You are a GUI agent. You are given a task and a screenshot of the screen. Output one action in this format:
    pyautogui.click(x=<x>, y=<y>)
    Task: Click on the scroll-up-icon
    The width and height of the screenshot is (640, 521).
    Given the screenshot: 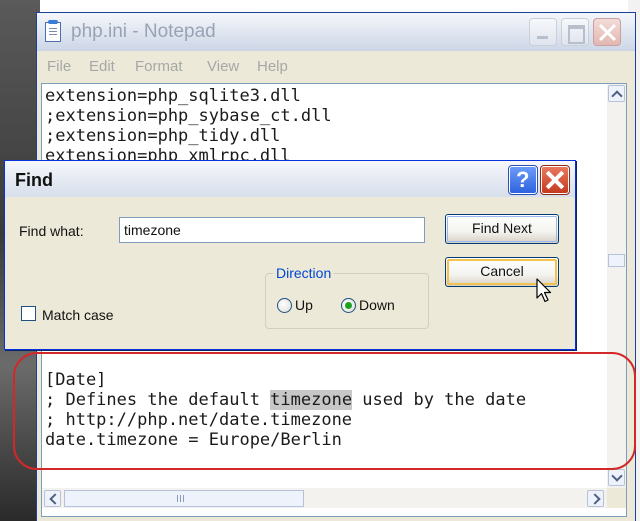 What is the action you would take?
    pyautogui.click(x=616, y=93)
    